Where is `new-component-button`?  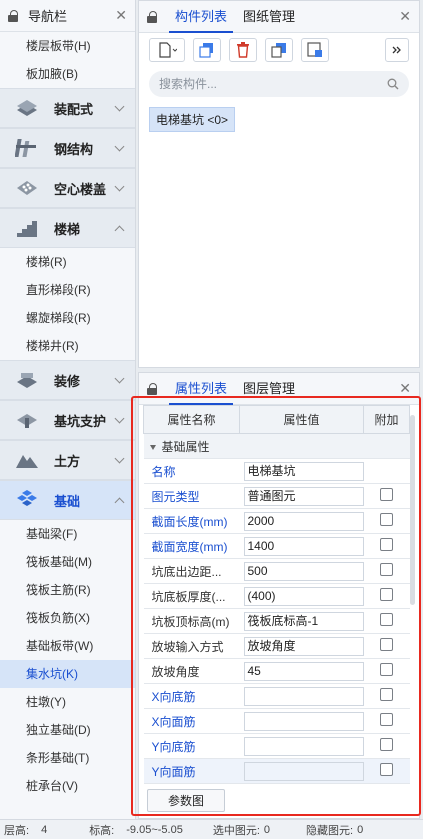 new-component-button is located at coordinates (167, 50).